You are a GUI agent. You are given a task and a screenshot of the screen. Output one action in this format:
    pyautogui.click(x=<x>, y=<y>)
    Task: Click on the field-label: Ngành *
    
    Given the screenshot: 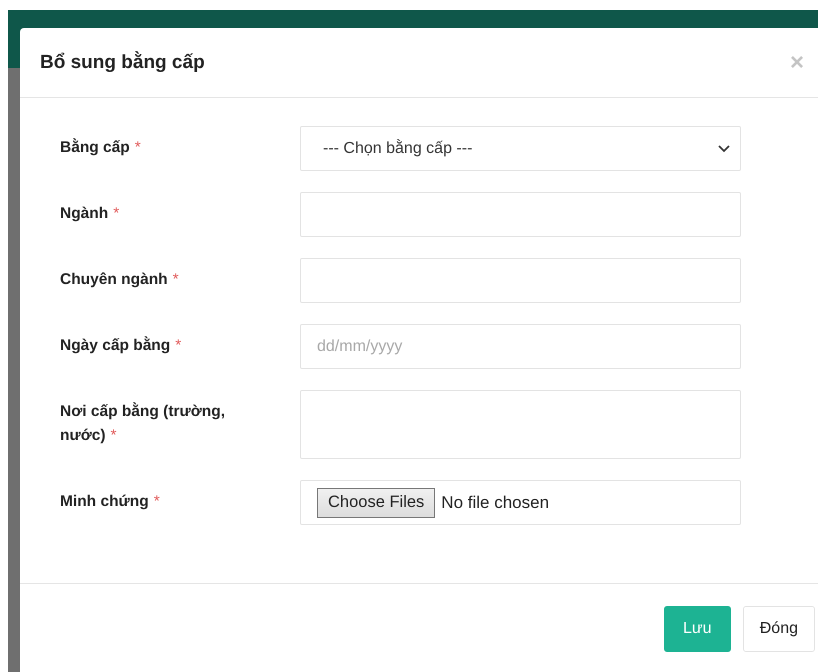 What is the action you would take?
    pyautogui.click(x=90, y=214)
    